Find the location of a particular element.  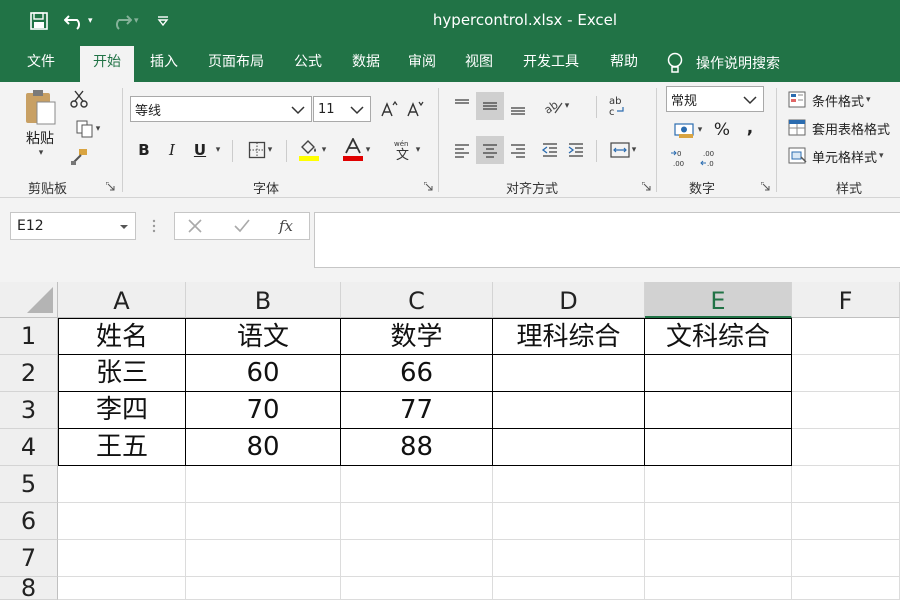

paste-button: 粘贴 ▾ is located at coordinates (40, 123).